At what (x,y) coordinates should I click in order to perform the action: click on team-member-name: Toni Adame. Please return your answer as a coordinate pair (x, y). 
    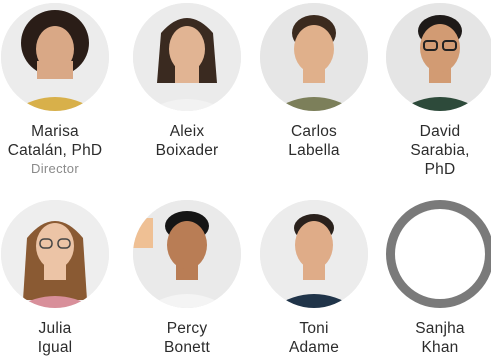
    Looking at the image, I should click on (314, 338).